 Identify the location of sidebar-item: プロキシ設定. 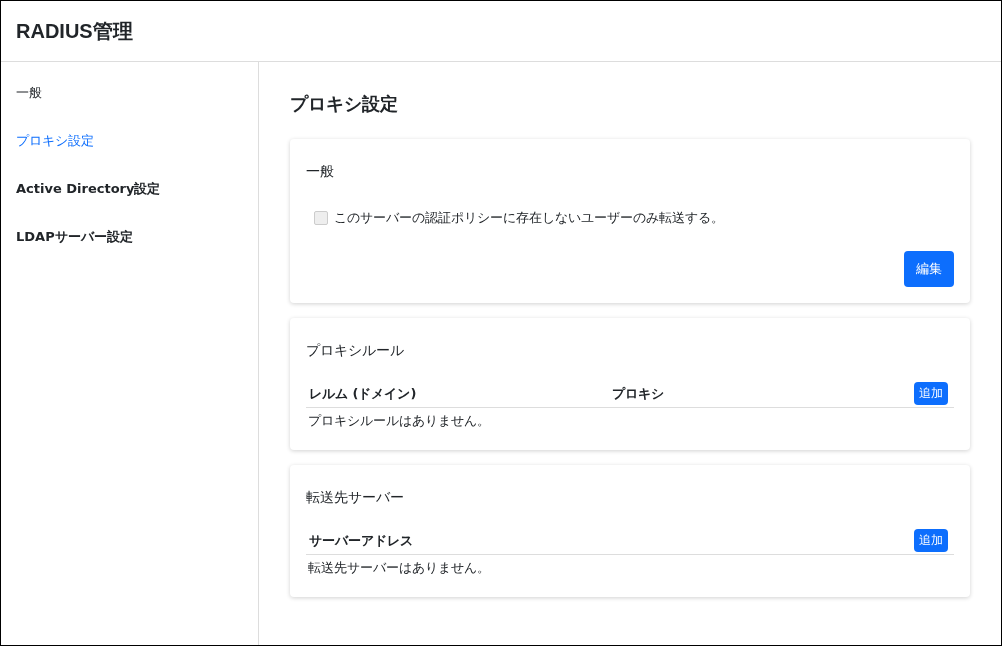
(55, 141).